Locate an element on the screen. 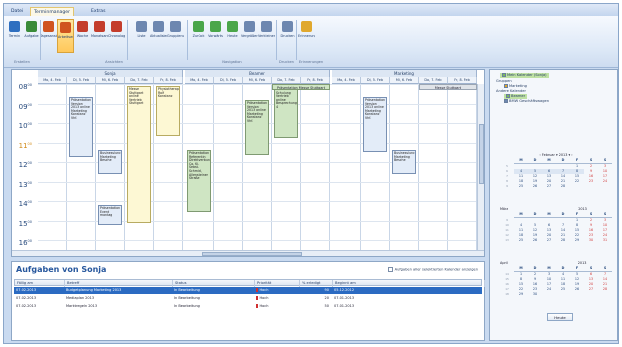 The image size is (622, 347). appointment: Präsentation Event montag is located at coordinates (110, 215).